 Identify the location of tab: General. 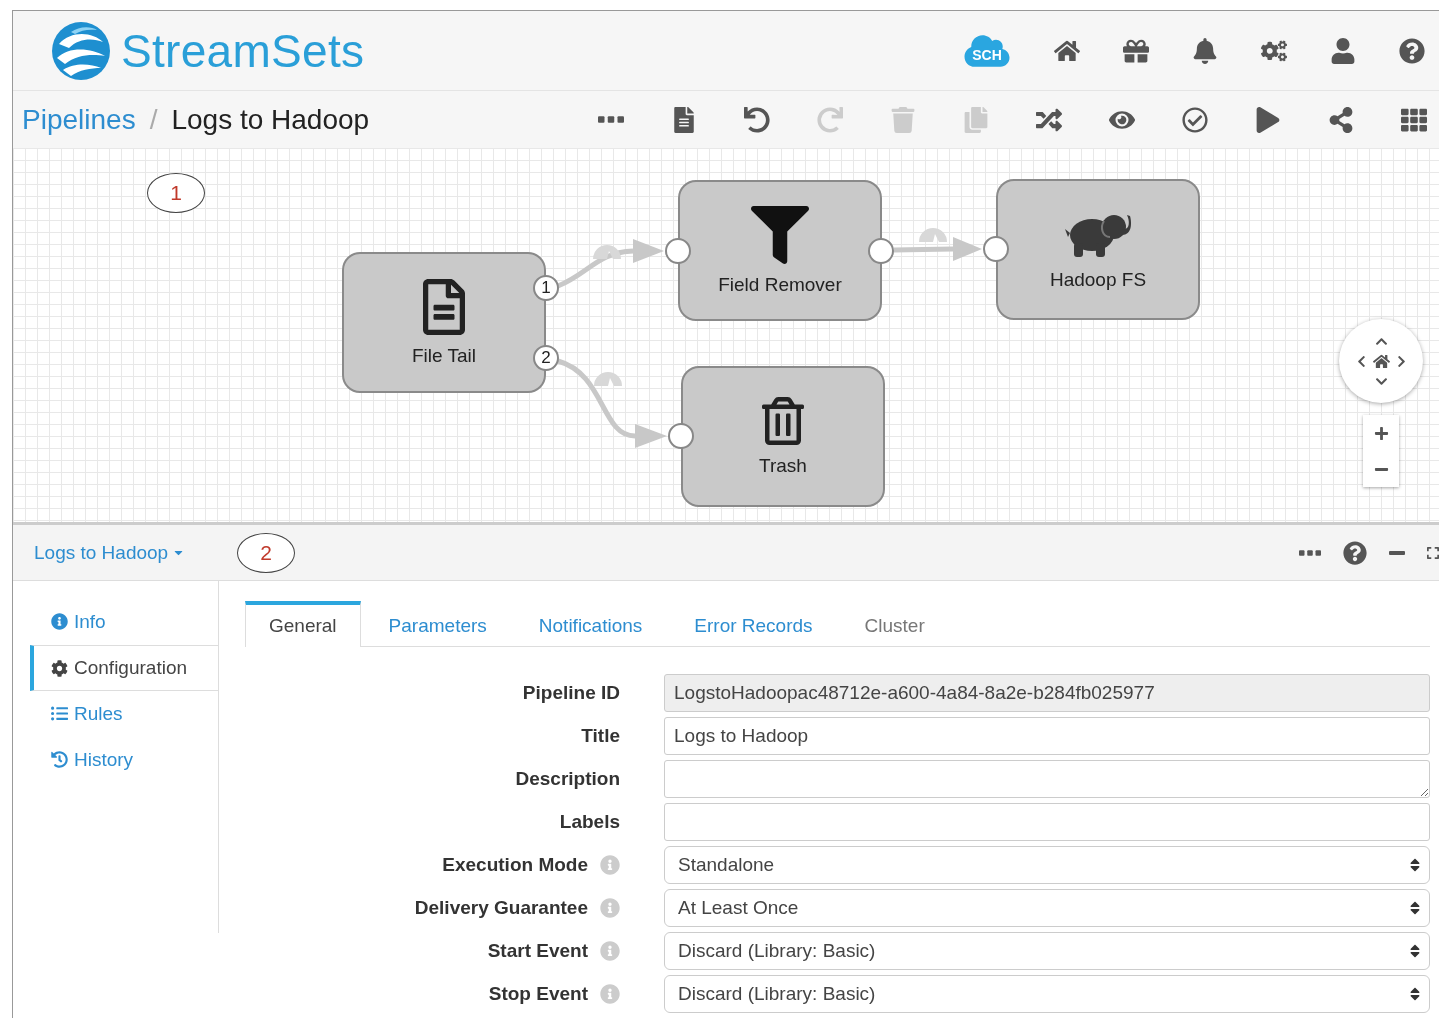
(303, 624).